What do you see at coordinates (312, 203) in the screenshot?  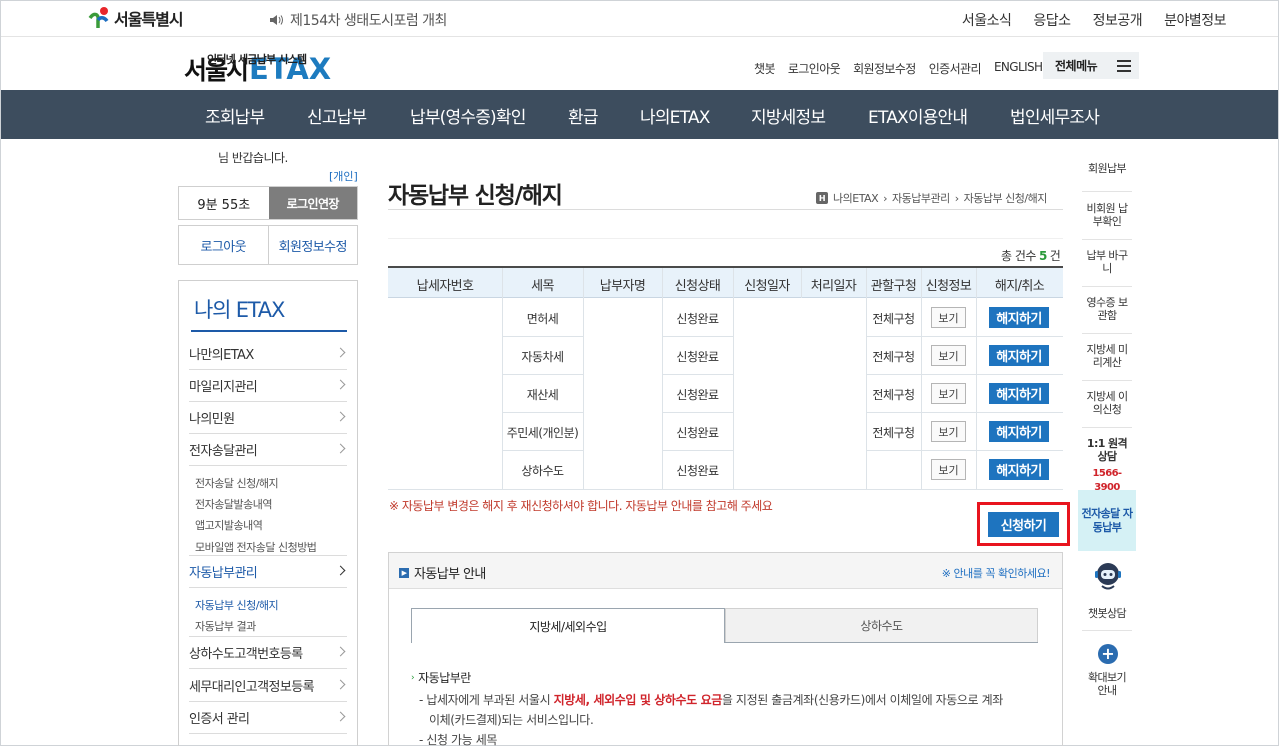 I see `extend-login-button: 로그인연장` at bounding box center [312, 203].